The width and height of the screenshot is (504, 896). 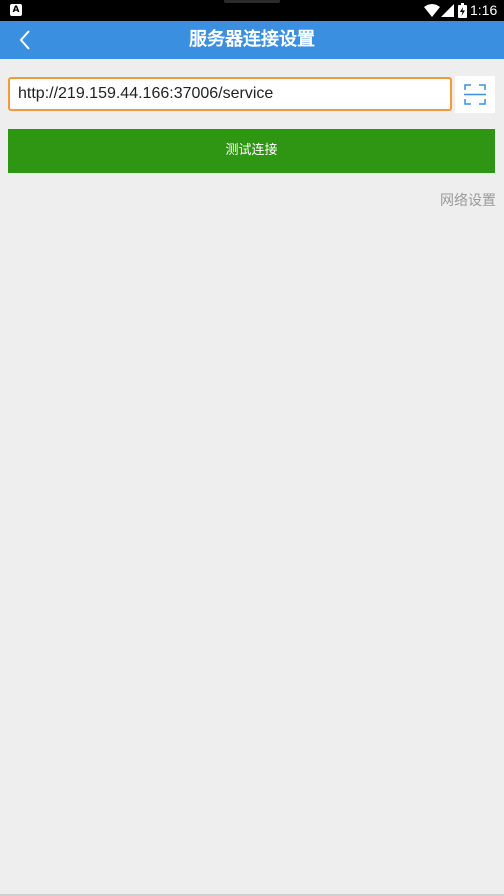 What do you see at coordinates (462, 10) in the screenshot?
I see `battery-icon` at bounding box center [462, 10].